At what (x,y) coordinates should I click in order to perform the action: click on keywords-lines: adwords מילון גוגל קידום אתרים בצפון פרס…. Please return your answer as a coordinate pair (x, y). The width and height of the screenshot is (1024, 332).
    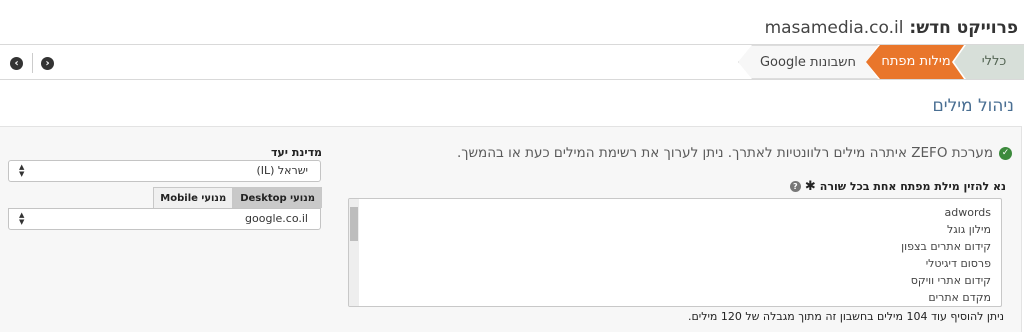
    Looking at the image, I should click on (946, 255).